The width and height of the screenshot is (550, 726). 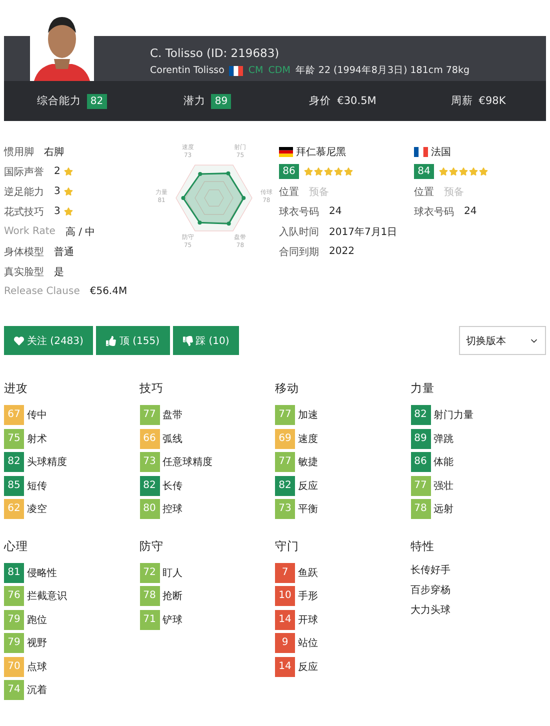 I want to click on stat-name: 弧线, so click(x=172, y=439).